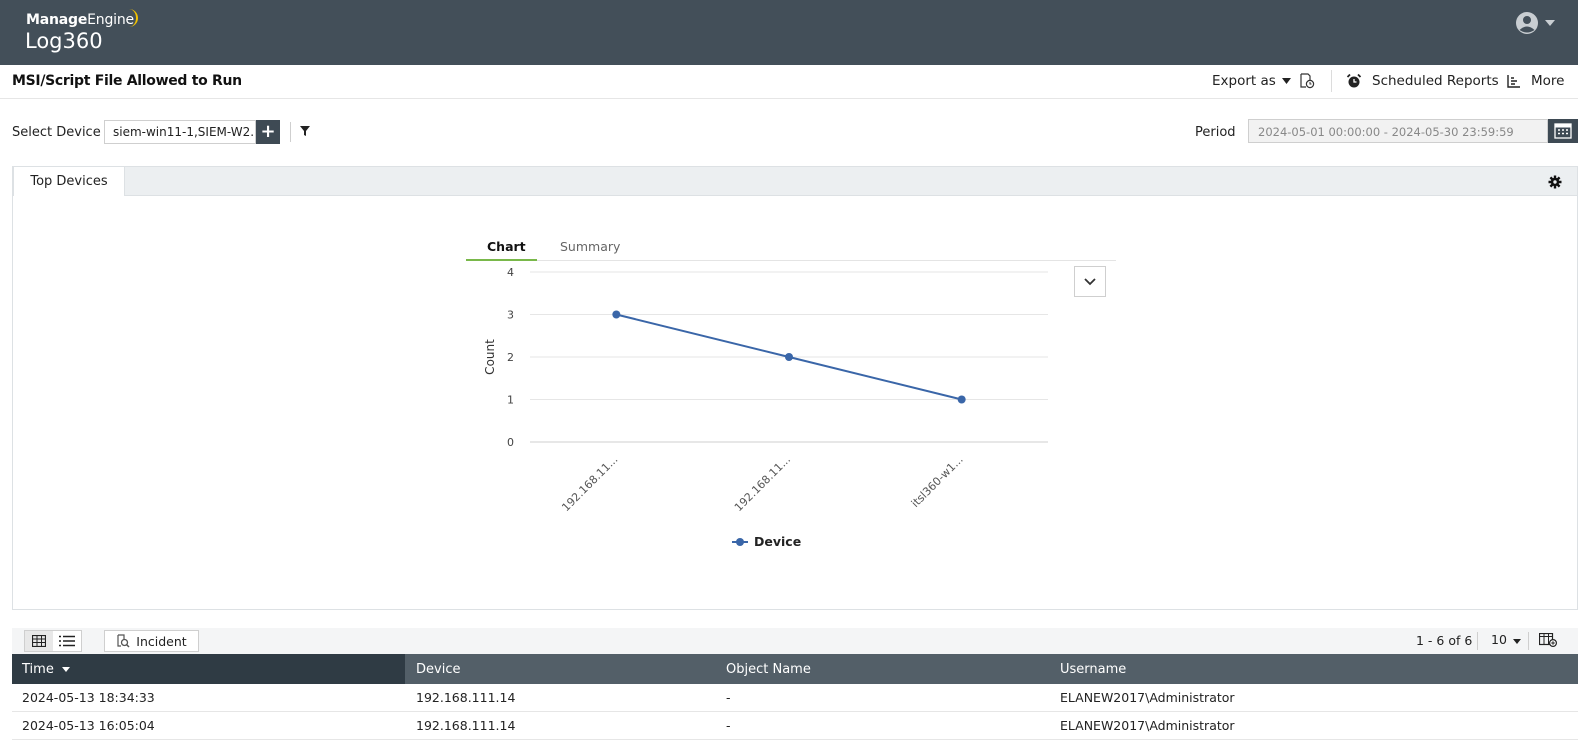  Describe the element at coordinates (305, 131) in the screenshot. I see `filter-funnel-icon` at that location.